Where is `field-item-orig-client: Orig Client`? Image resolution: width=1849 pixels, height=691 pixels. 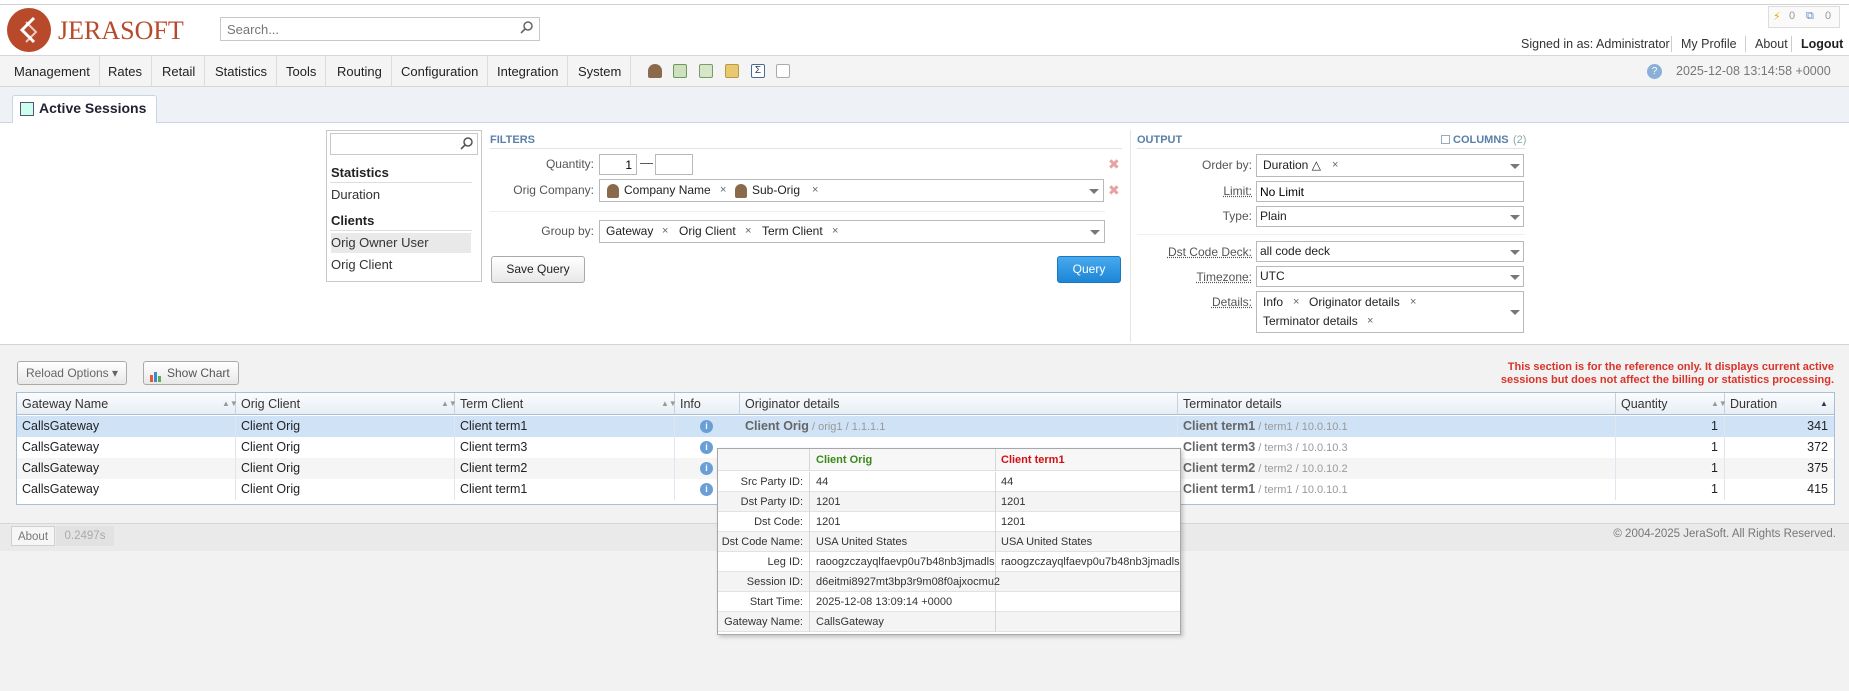 field-item-orig-client: Orig Client is located at coordinates (401, 265).